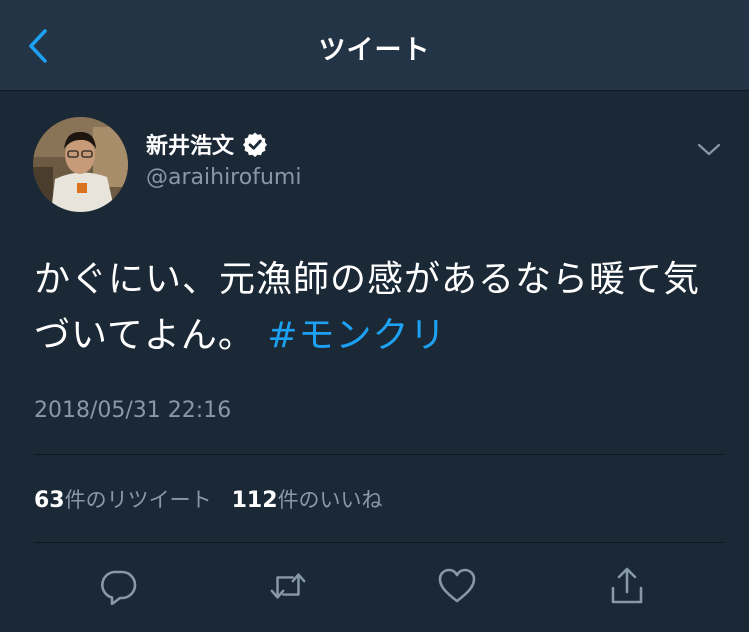 Image resolution: width=749 pixels, height=632 pixels. I want to click on retweet-count-link: 63 件のリツイート, so click(123, 499).